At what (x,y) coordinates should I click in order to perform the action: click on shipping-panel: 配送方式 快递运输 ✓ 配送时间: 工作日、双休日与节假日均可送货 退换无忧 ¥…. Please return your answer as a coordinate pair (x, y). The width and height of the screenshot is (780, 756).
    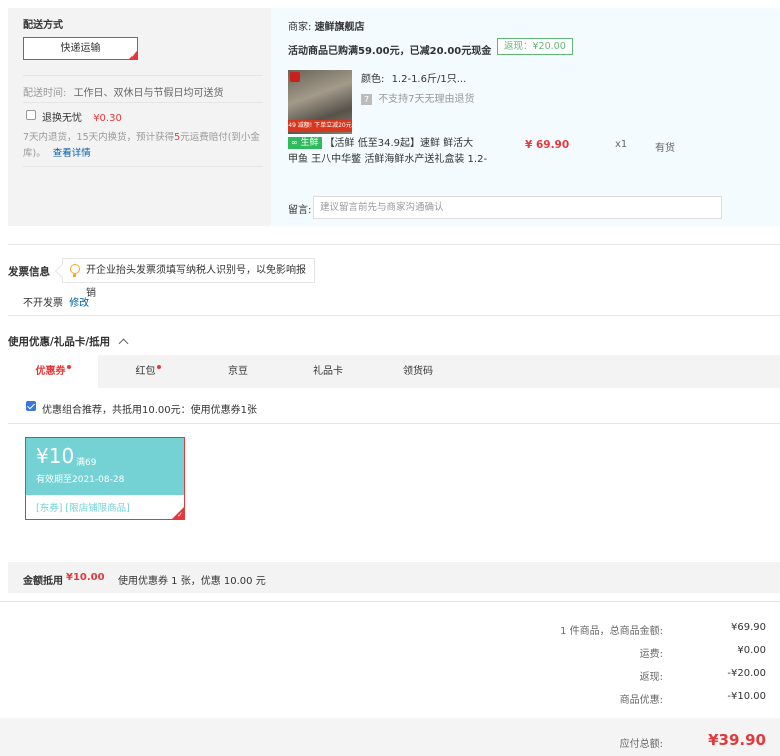
    Looking at the image, I should click on (139, 117).